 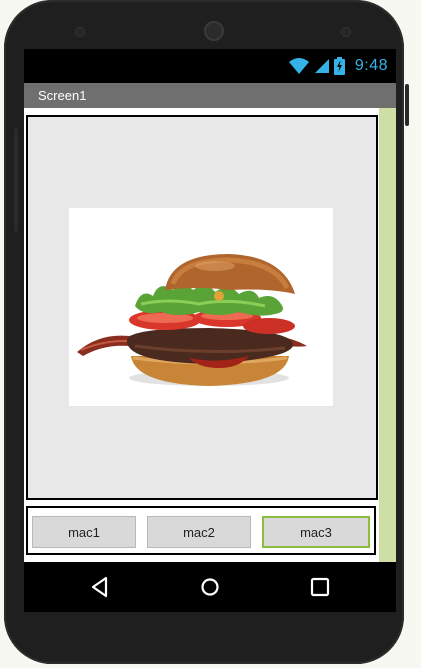 What do you see at coordinates (407, 105) in the screenshot?
I see `power-button` at bounding box center [407, 105].